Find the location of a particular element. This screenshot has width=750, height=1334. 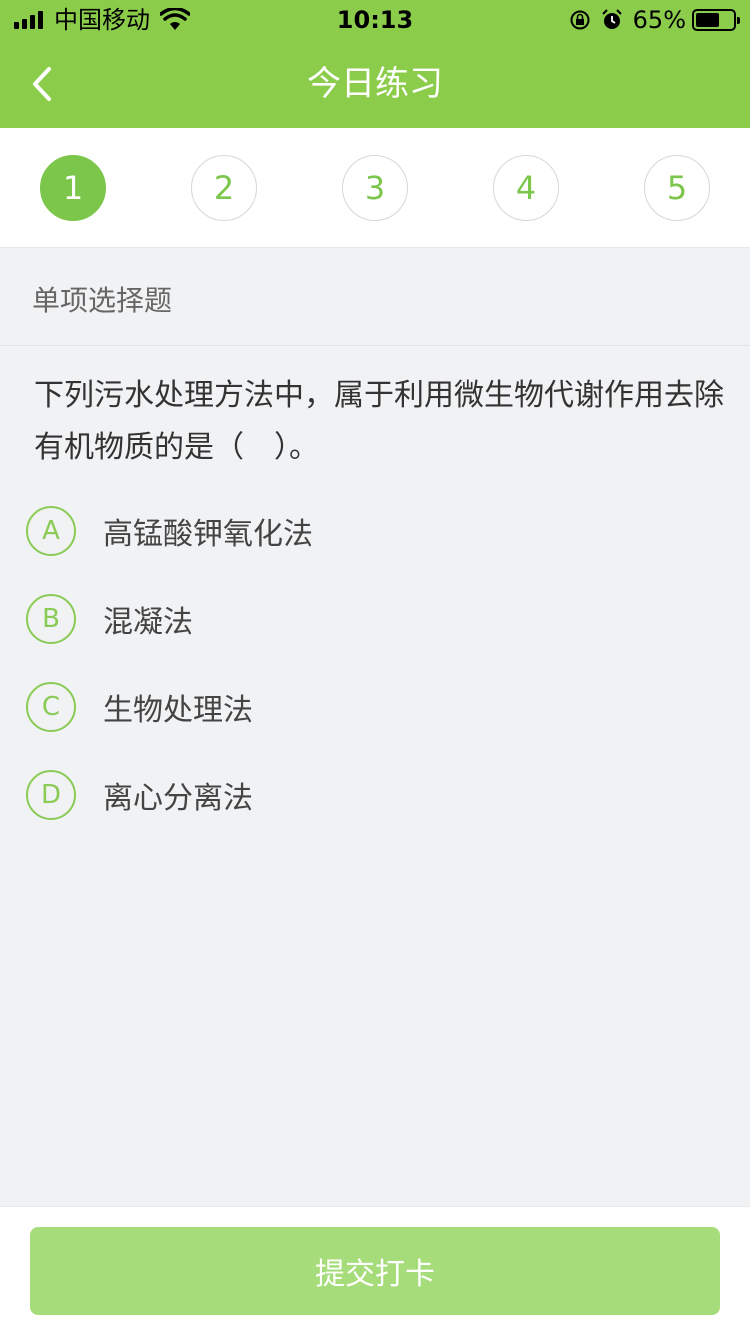

nav-bar: 今日练习 is located at coordinates (375, 84).